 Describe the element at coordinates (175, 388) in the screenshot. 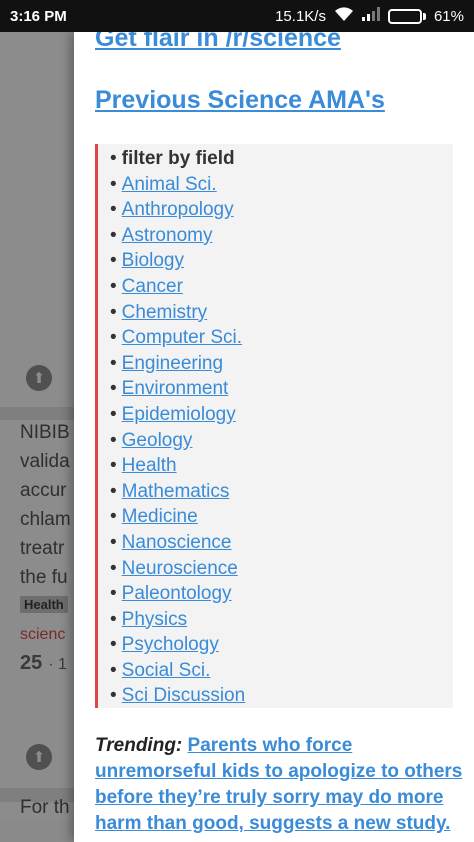

I see `filter-field-link: Environment` at that location.